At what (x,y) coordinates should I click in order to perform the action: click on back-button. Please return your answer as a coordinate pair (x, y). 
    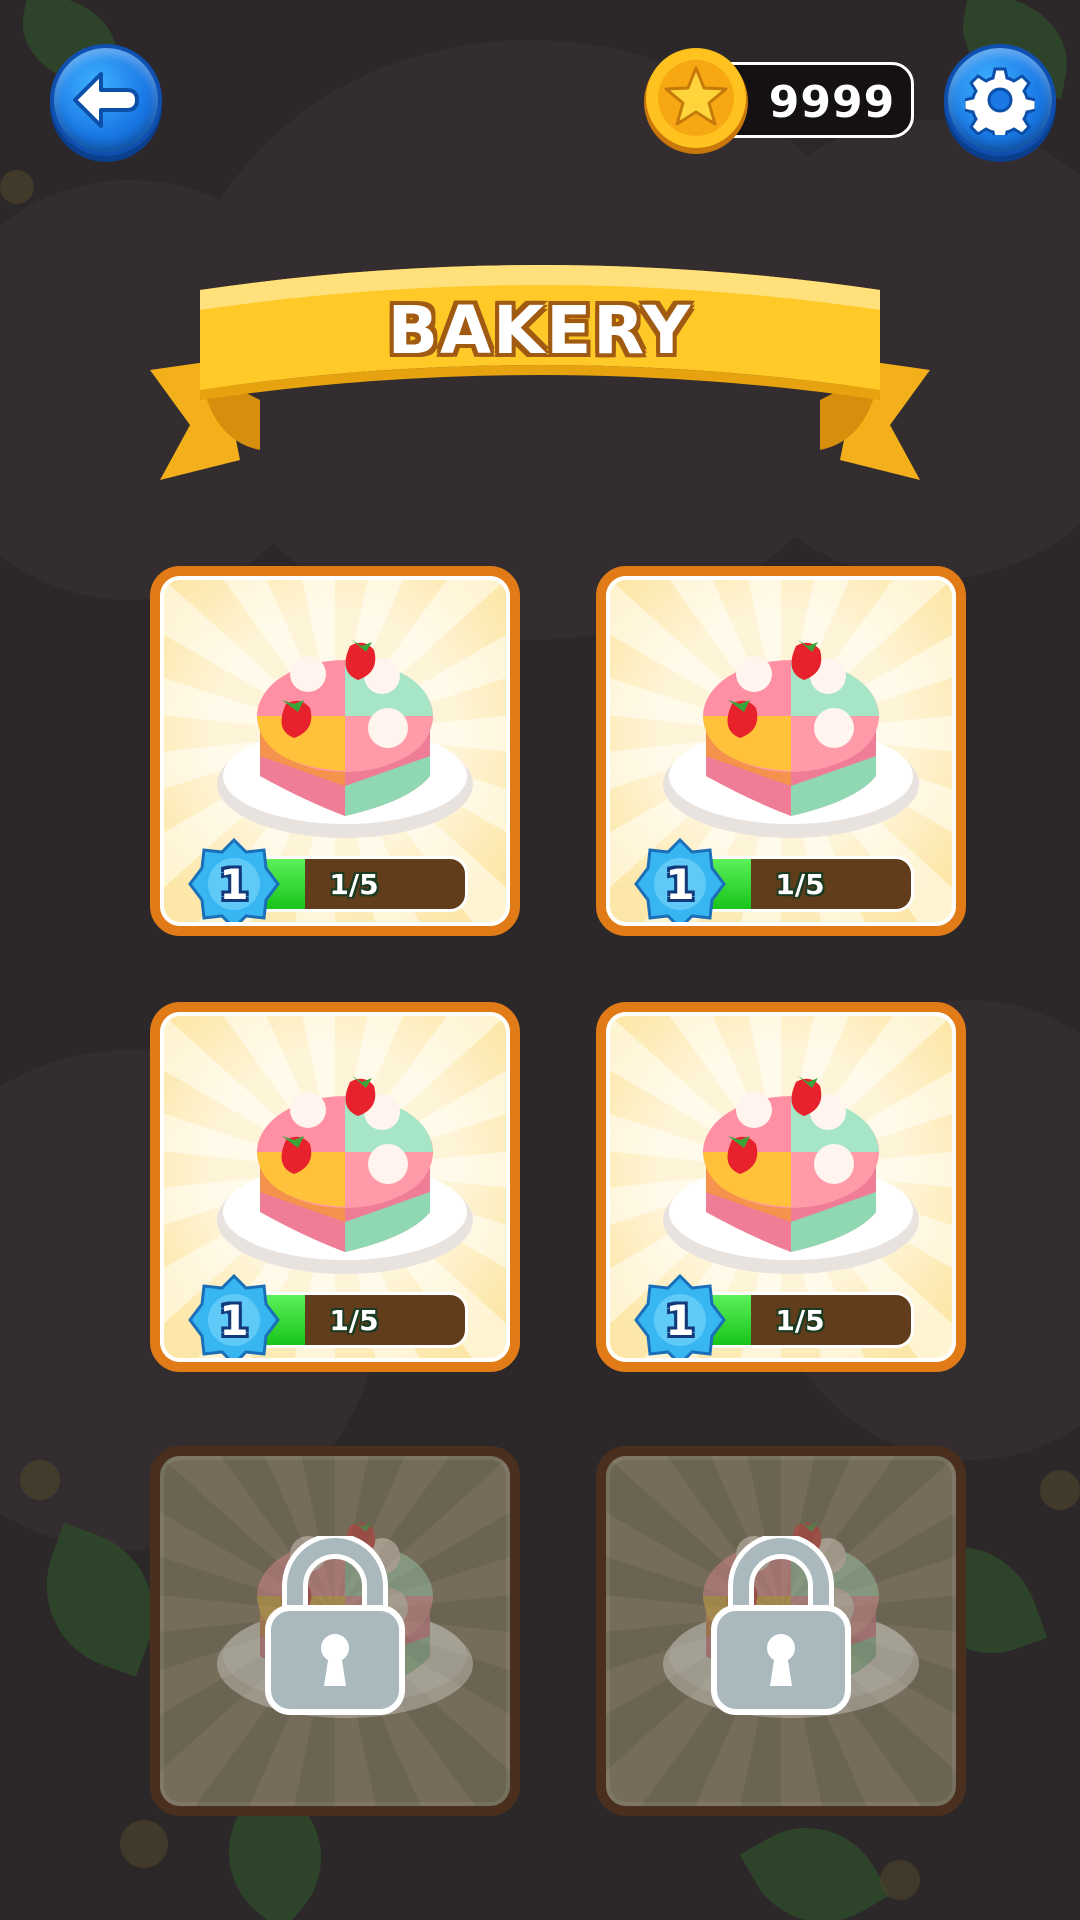
    Looking at the image, I should click on (106, 100).